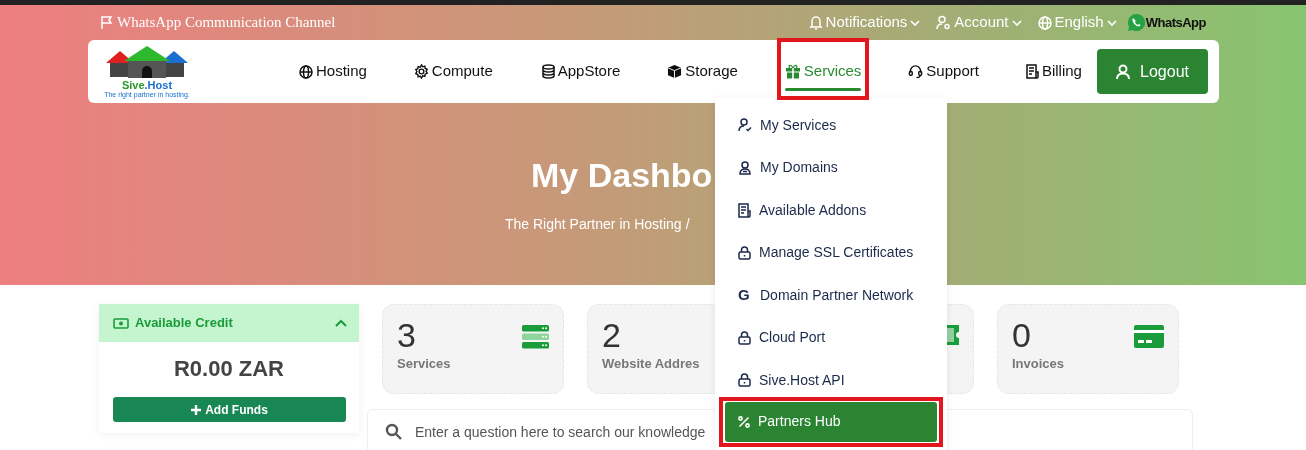  What do you see at coordinates (831, 295) in the screenshot?
I see `menu-item: G Domain Partner Network` at bounding box center [831, 295].